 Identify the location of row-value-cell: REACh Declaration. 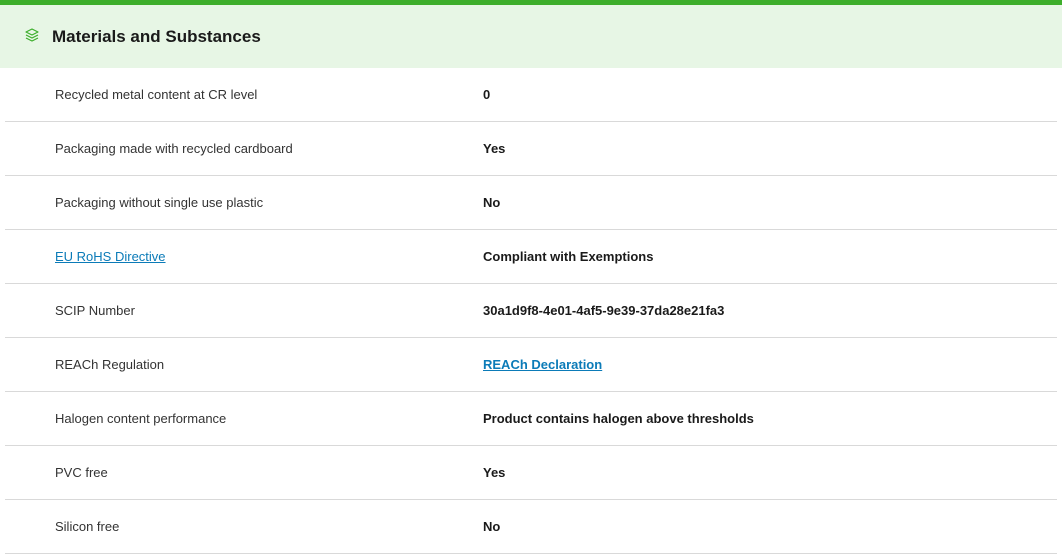
(542, 364).